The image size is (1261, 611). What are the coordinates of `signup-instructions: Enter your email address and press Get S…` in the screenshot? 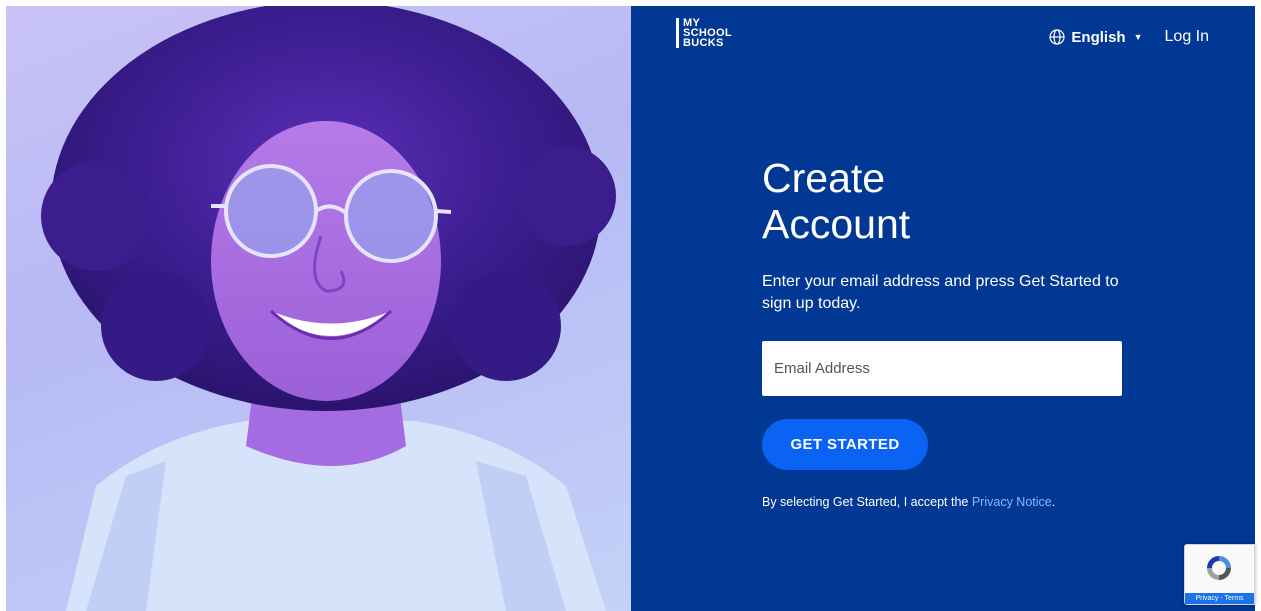 It's located at (940, 292).